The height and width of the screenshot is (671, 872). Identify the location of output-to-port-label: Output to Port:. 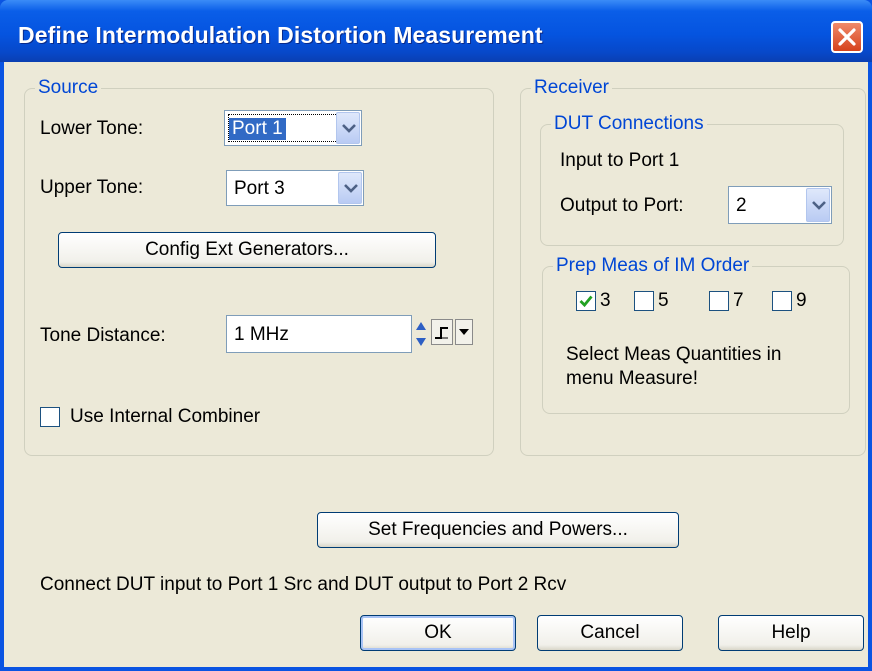
(622, 205).